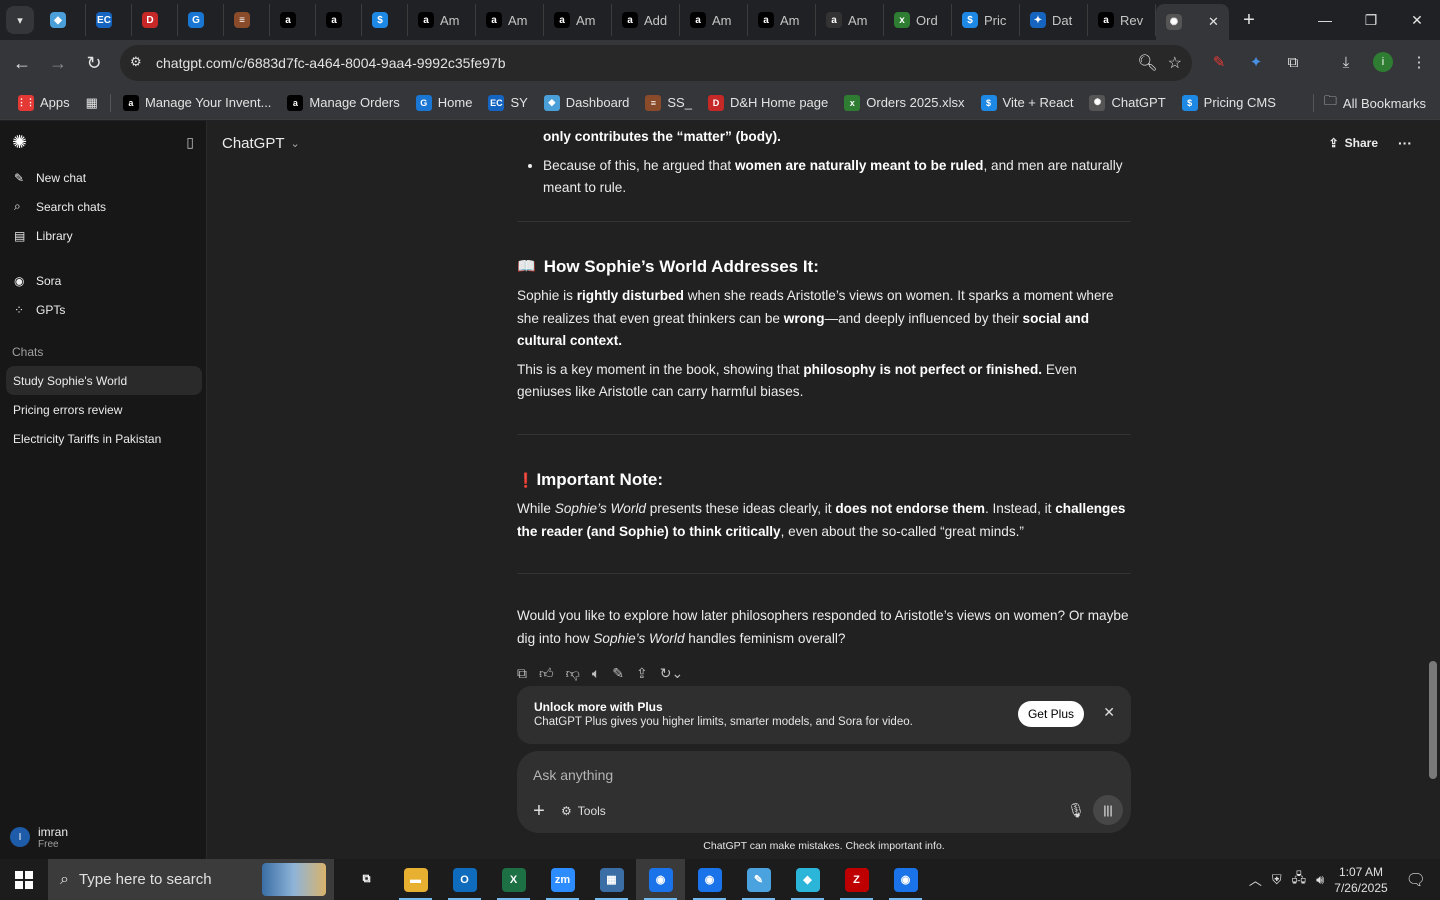 Image resolution: width=1440 pixels, height=900 pixels. Describe the element at coordinates (415, 879) in the screenshot. I see `taskbar-app-file-explorer: ▬` at that location.